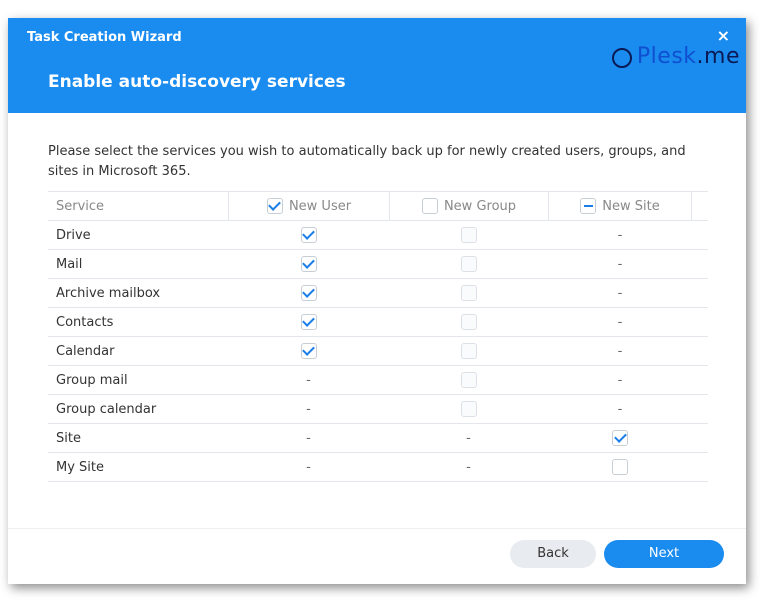 This screenshot has height=614, width=778. Describe the element at coordinates (320, 206) in the screenshot. I see `new-user-header-label: New User` at that location.